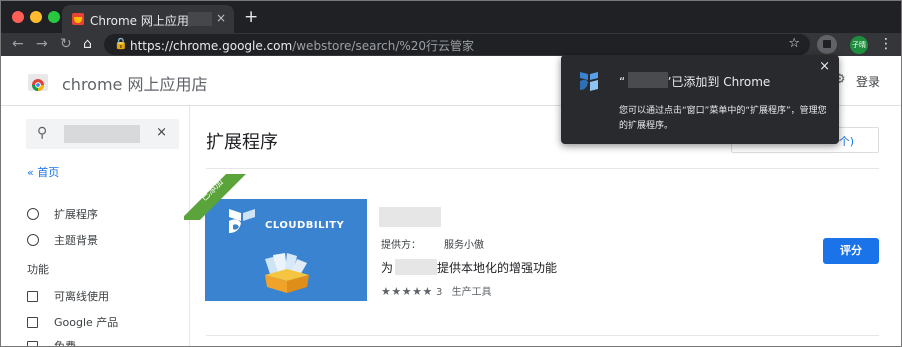  I want to click on minimize-window-button, so click(36, 17).